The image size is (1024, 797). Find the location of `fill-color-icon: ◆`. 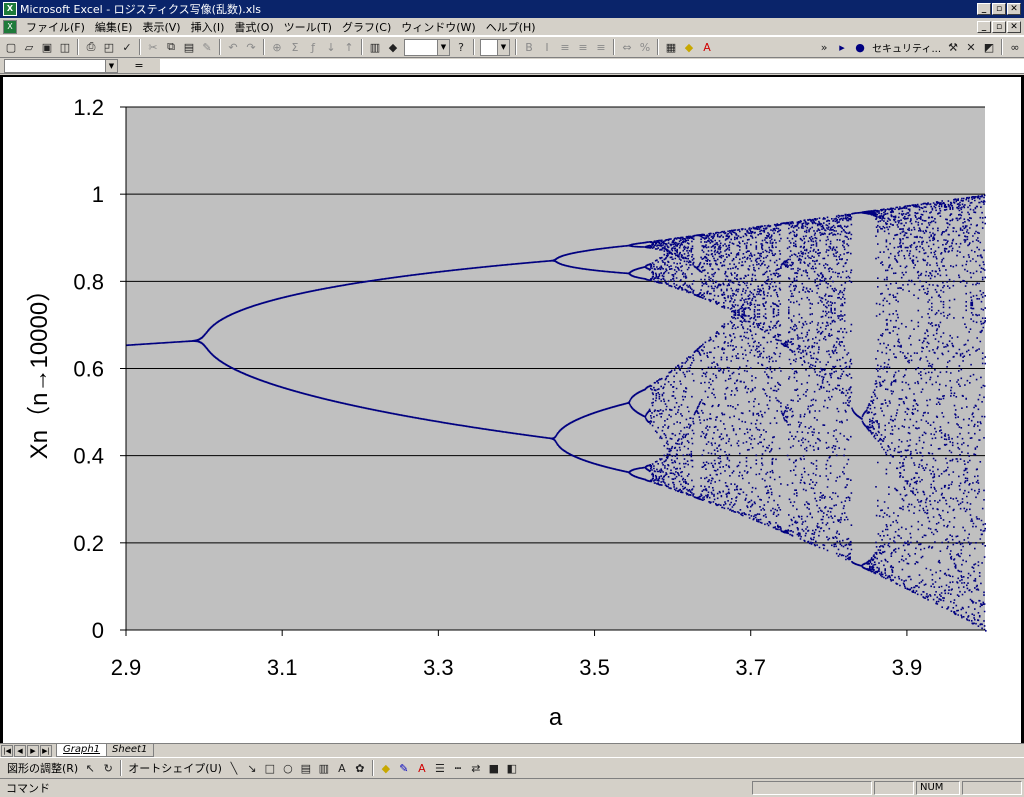

fill-color-icon: ◆ is located at coordinates (689, 47).